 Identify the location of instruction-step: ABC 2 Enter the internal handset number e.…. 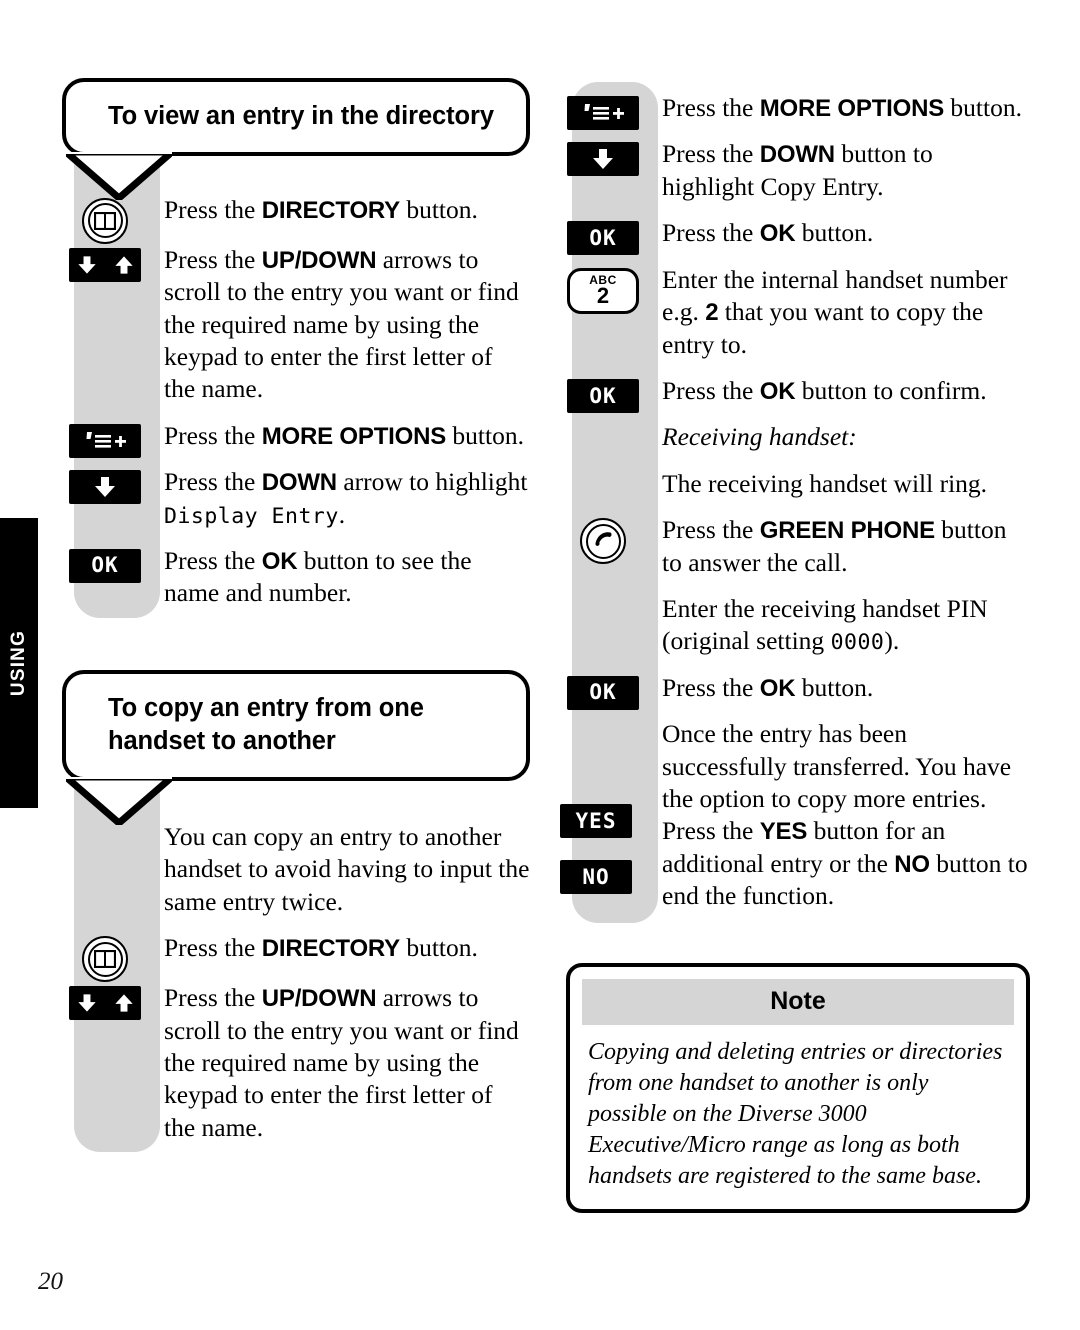
(795, 319).